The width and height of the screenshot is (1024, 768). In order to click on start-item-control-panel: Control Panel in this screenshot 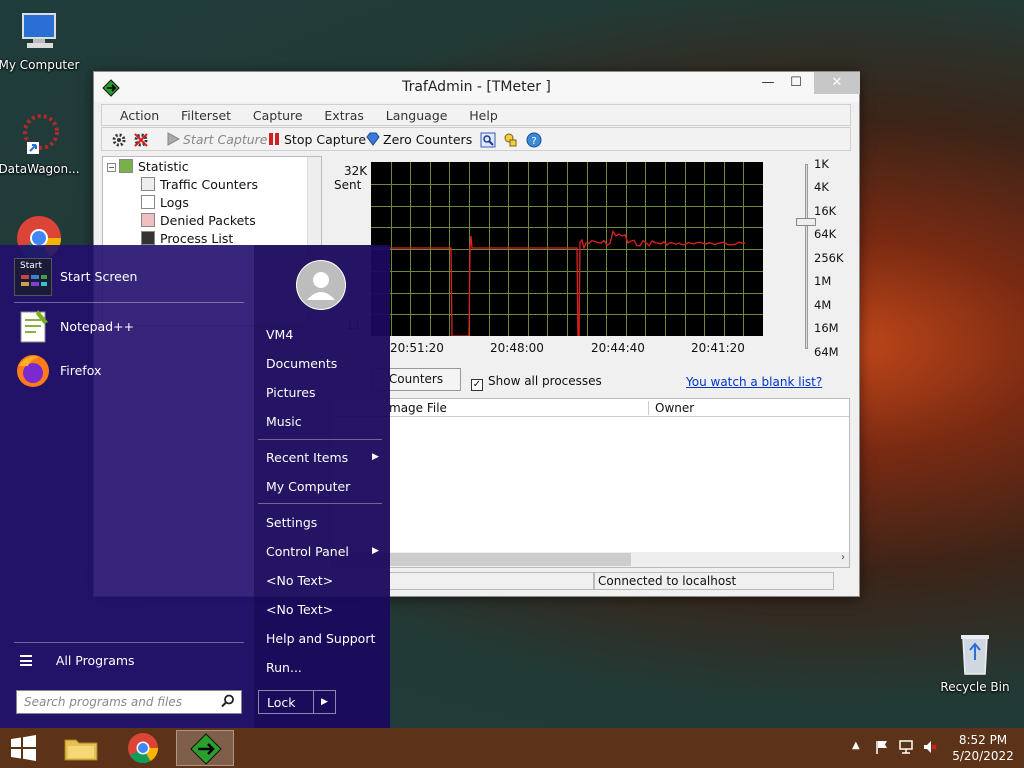, I will do `click(307, 551)`.